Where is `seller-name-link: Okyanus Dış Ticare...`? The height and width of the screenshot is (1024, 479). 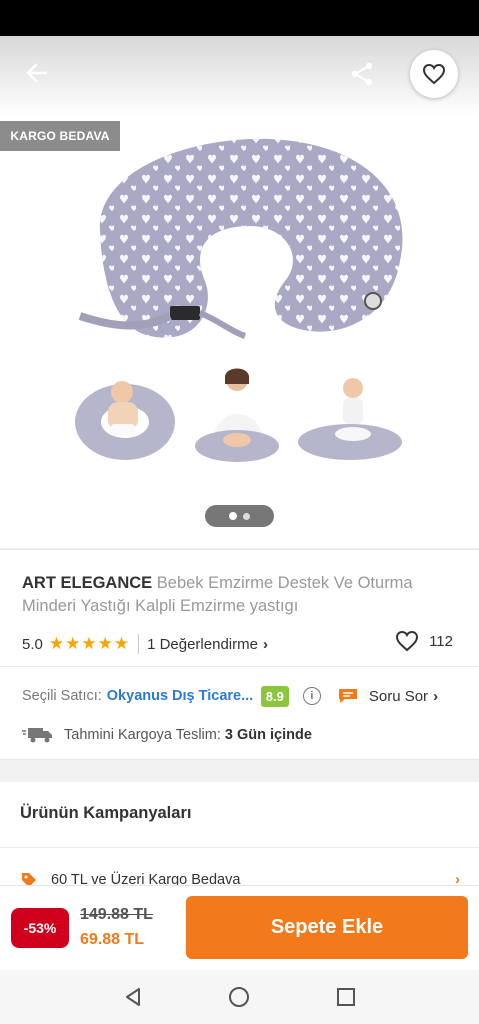
seller-name-link: Okyanus Dış Ticare... is located at coordinates (182, 696).